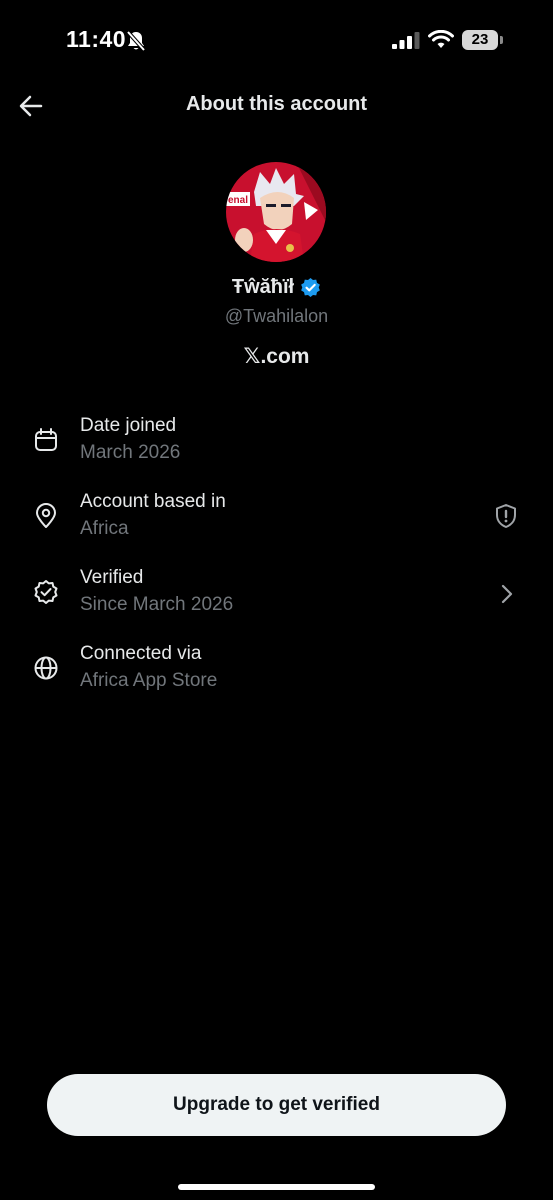 This screenshot has width=553, height=1200. I want to click on home-indicator, so click(276, 1187).